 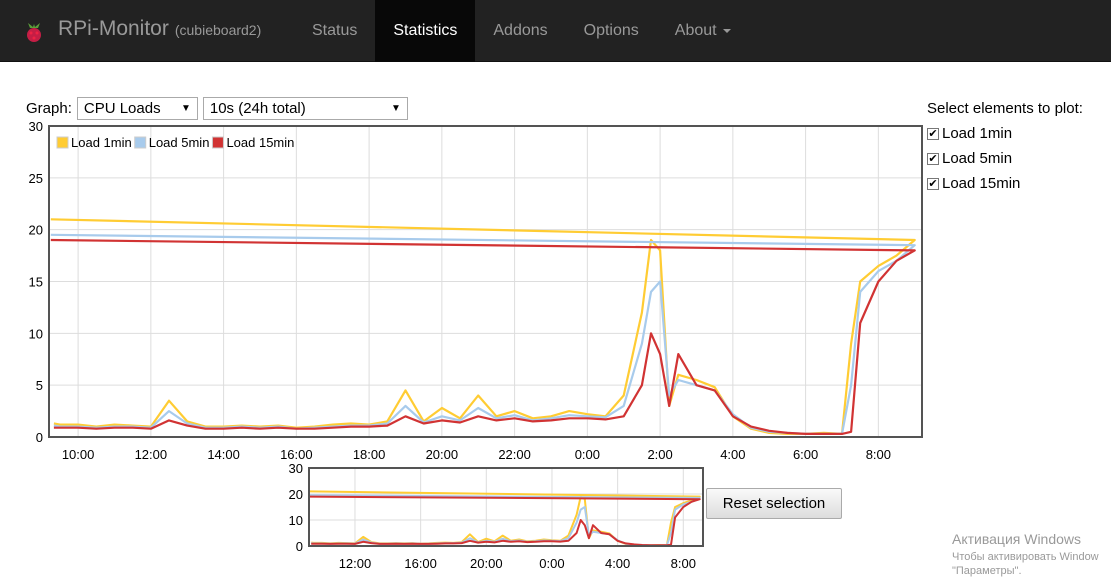 I want to click on brand: RPi-Monitor (cubieboard2), so click(x=159, y=29).